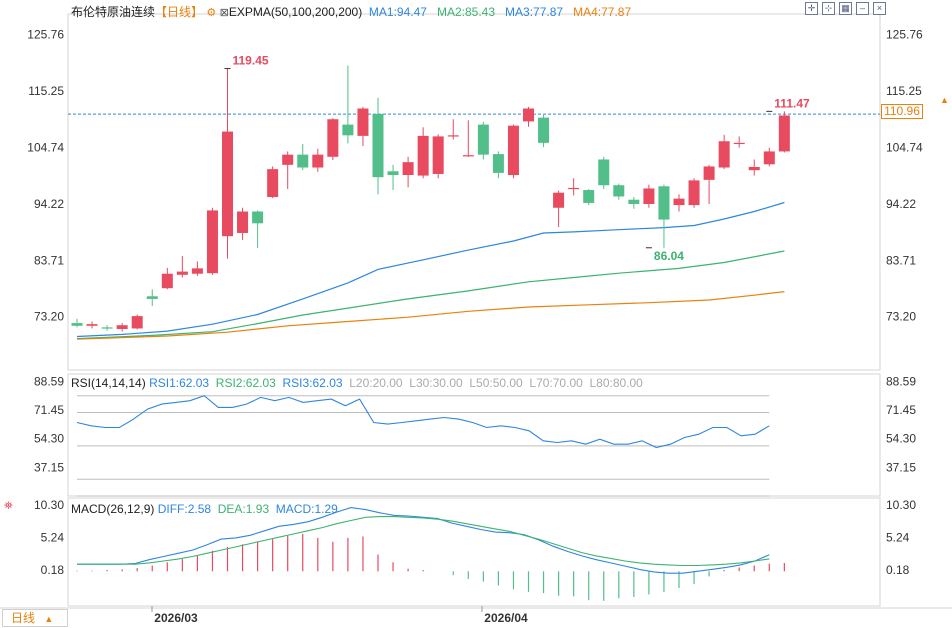  Describe the element at coordinates (243, 509) in the screenshot. I see `dea-legend: DEA:1.93` at that location.